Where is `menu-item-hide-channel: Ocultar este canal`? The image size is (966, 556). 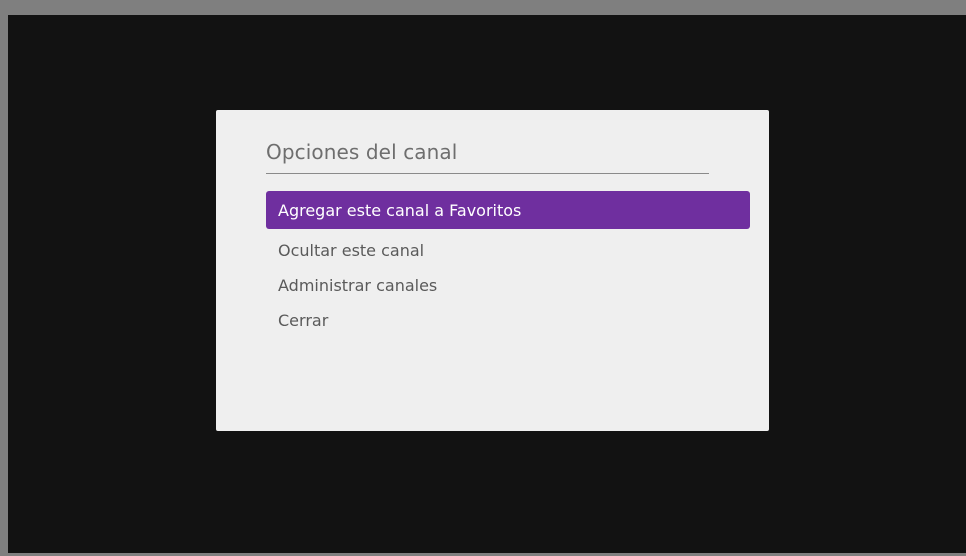 menu-item-hide-channel: Ocultar este canal is located at coordinates (508, 250).